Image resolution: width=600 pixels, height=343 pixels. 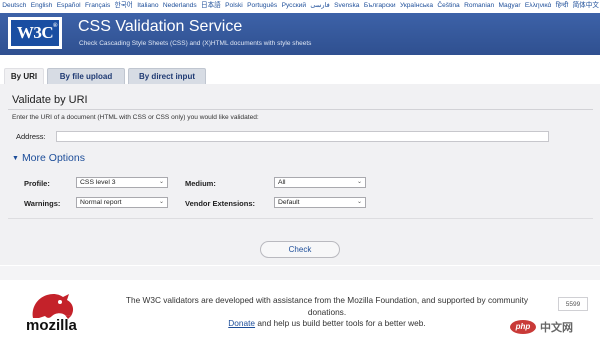 What do you see at coordinates (448, 5) in the screenshot?
I see `language-link: Čeština` at bounding box center [448, 5].